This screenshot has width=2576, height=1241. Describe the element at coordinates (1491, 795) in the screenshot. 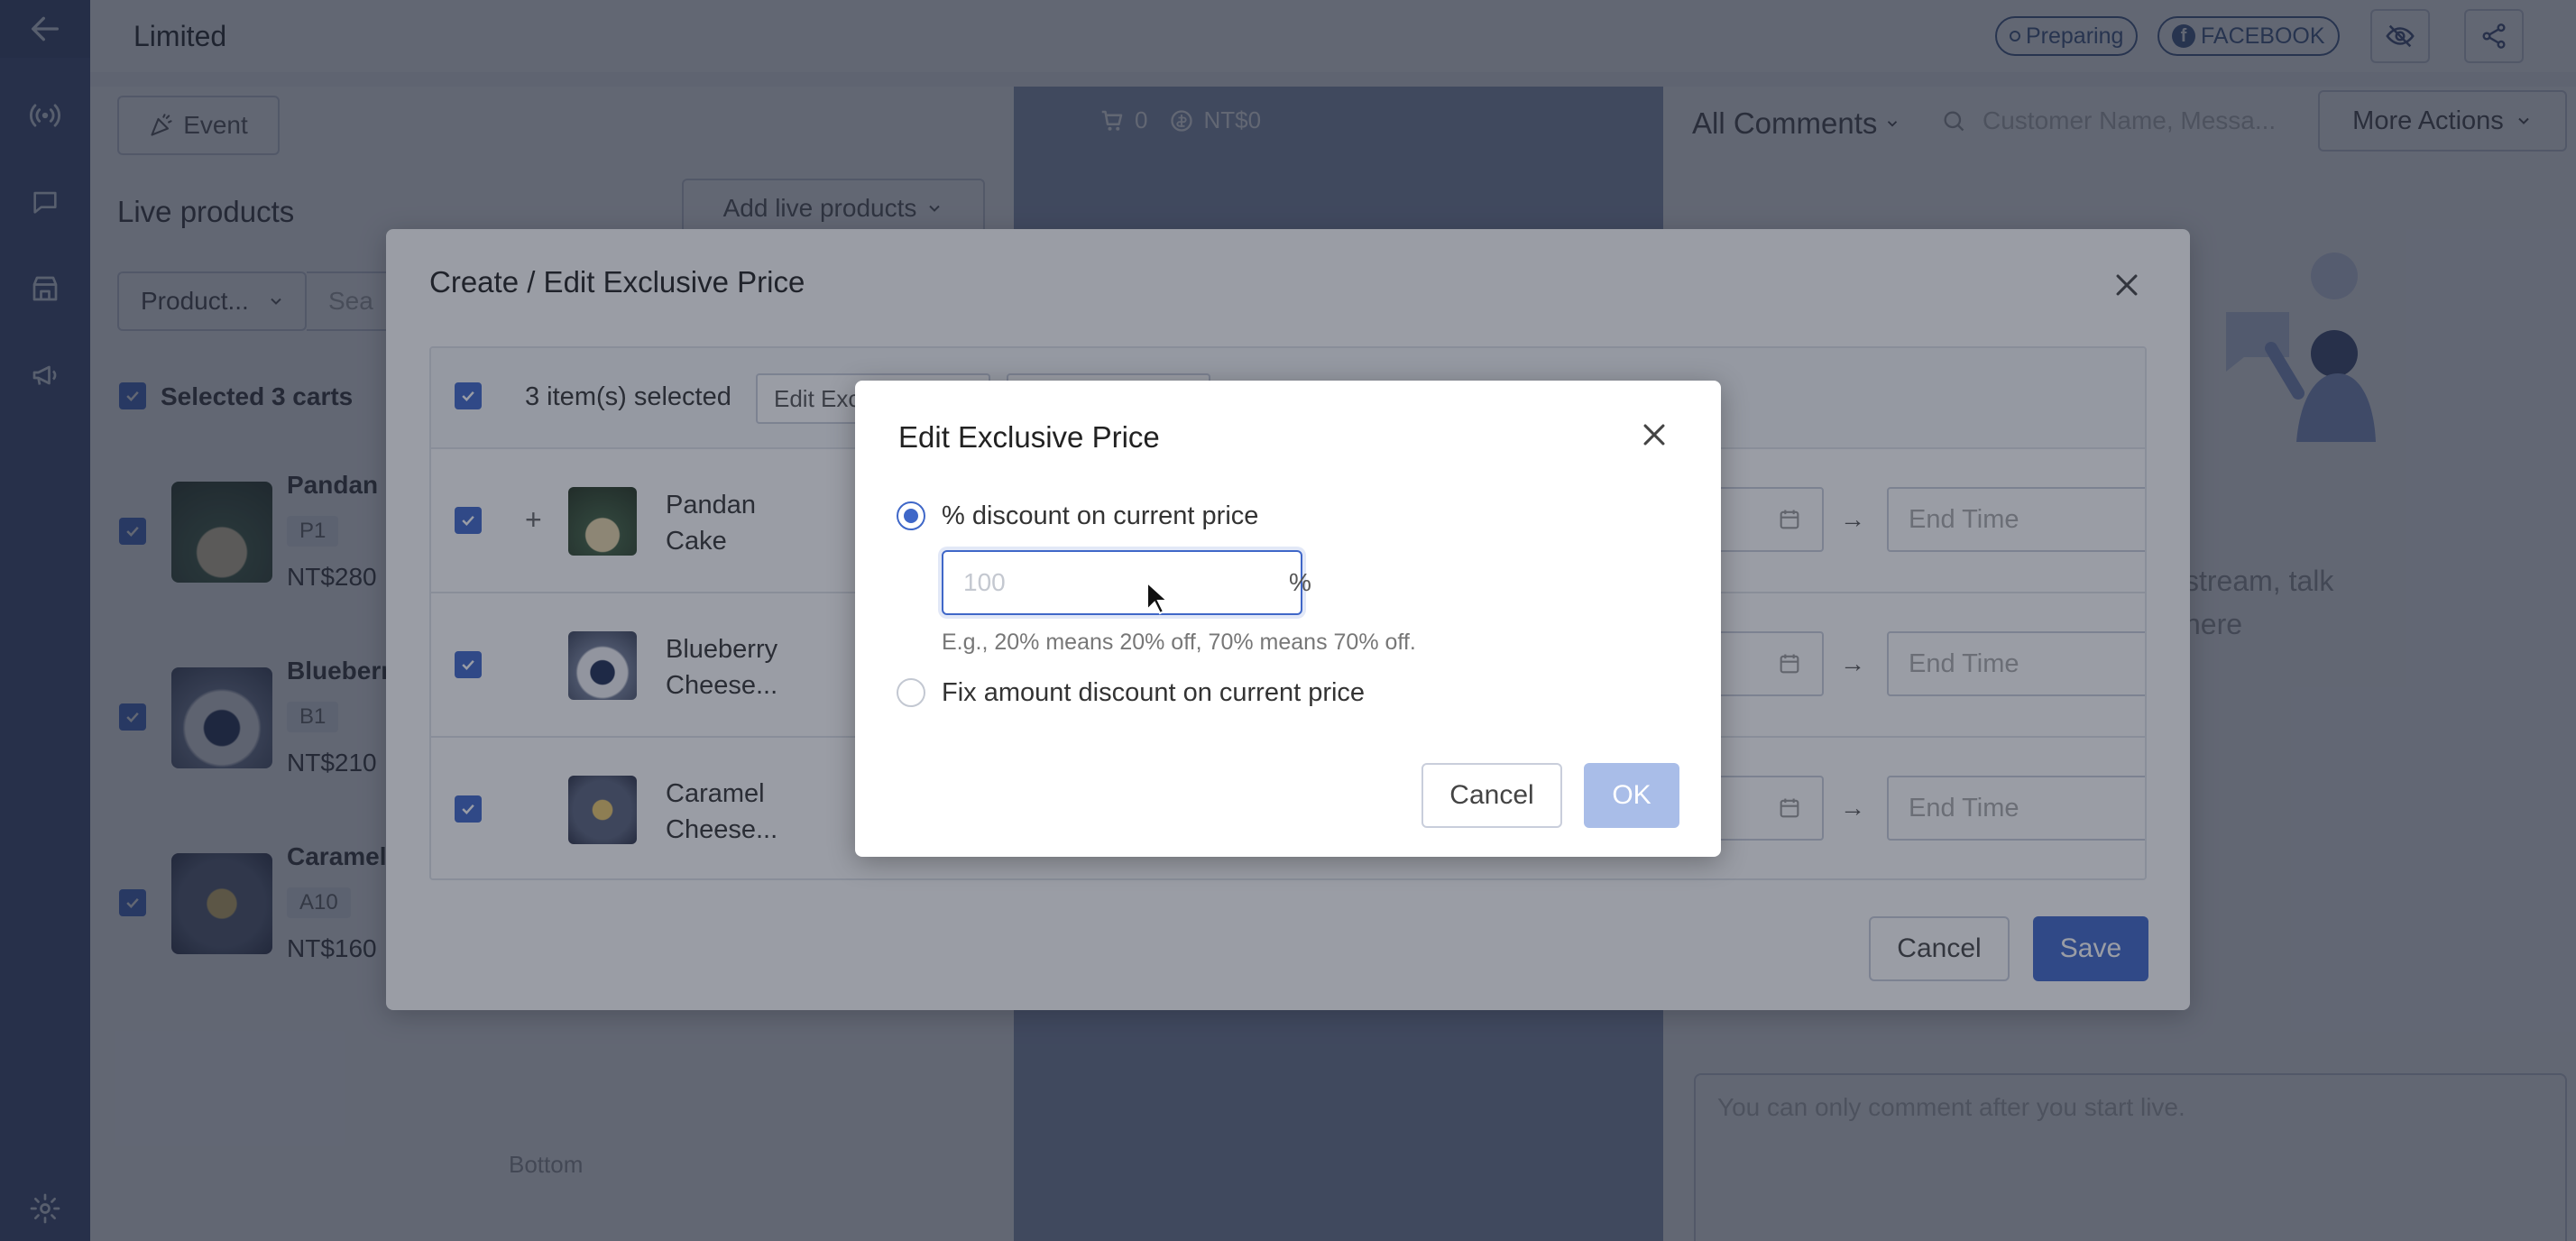

I see `cancel-button: Cancel` at that location.